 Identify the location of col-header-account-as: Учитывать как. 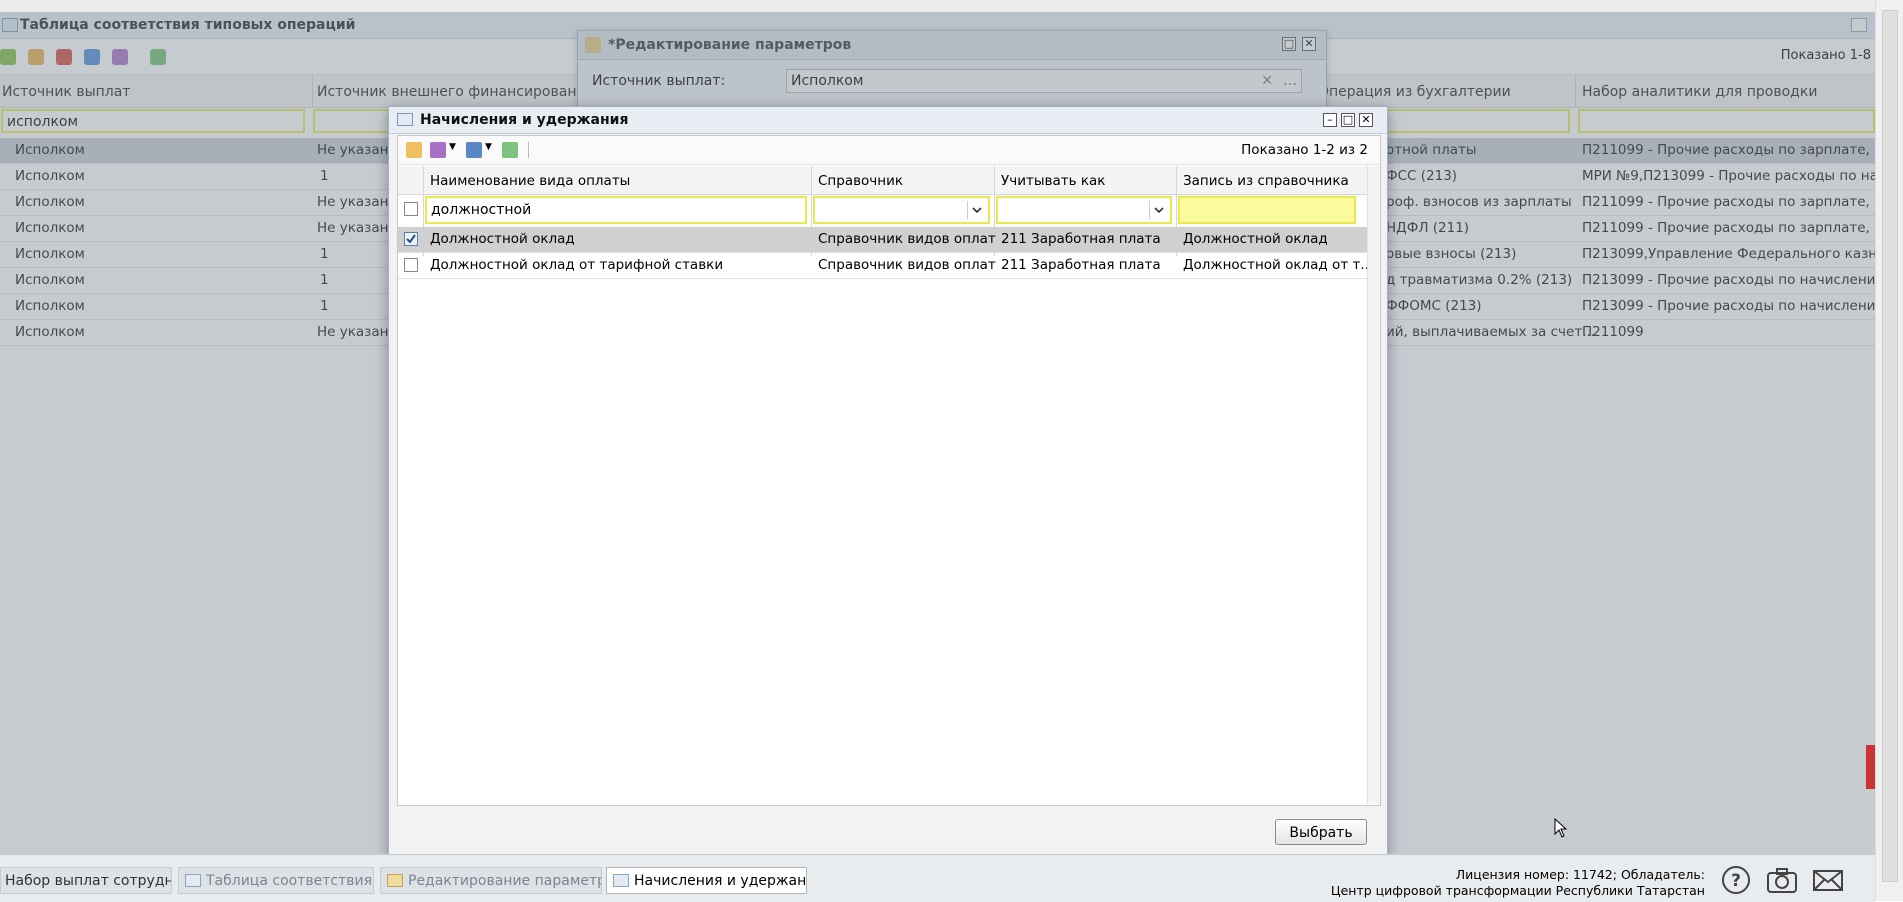
(1053, 181).